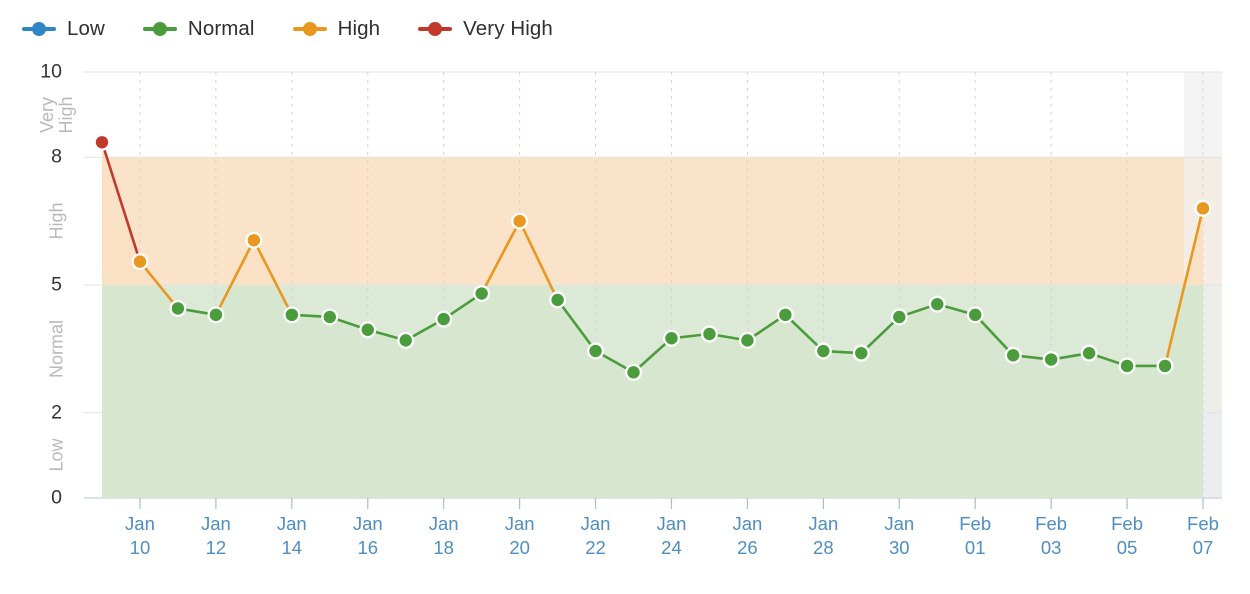 This screenshot has height=594, width=1250. What do you see at coordinates (975, 547) in the screenshot?
I see `x-tick-day: 01` at bounding box center [975, 547].